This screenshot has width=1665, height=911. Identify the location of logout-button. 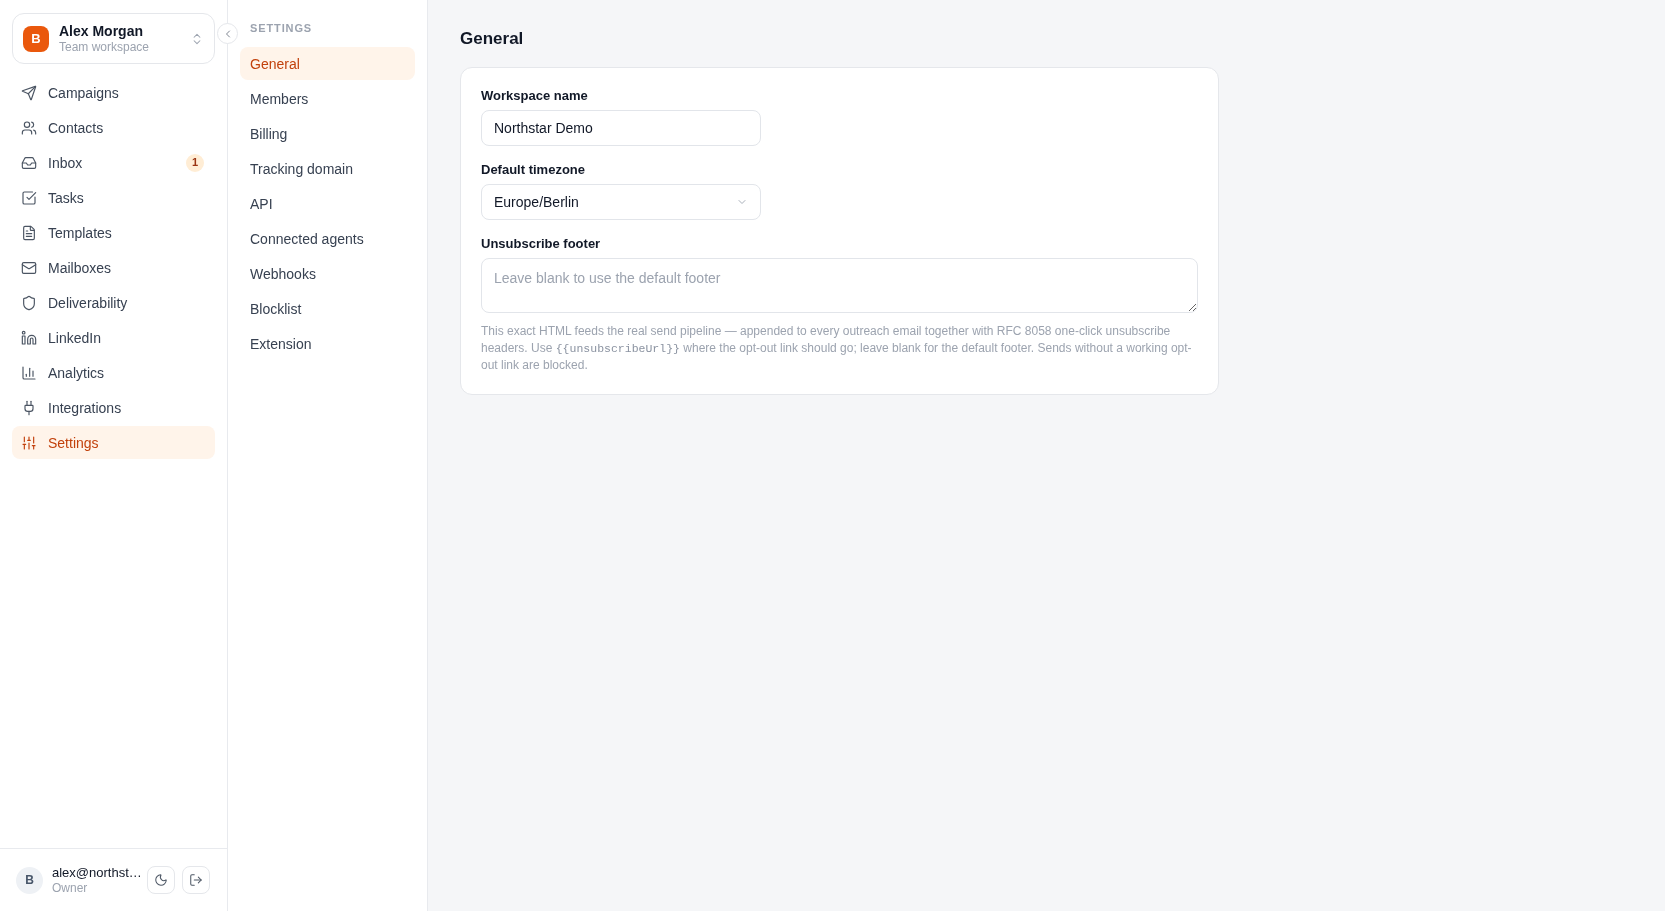
(196, 880).